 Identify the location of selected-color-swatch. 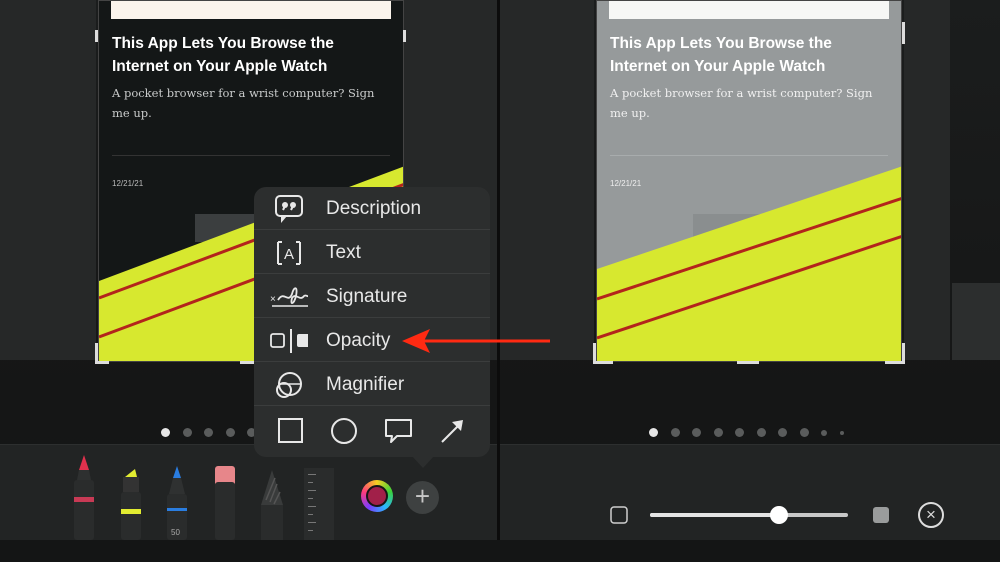
(377, 496).